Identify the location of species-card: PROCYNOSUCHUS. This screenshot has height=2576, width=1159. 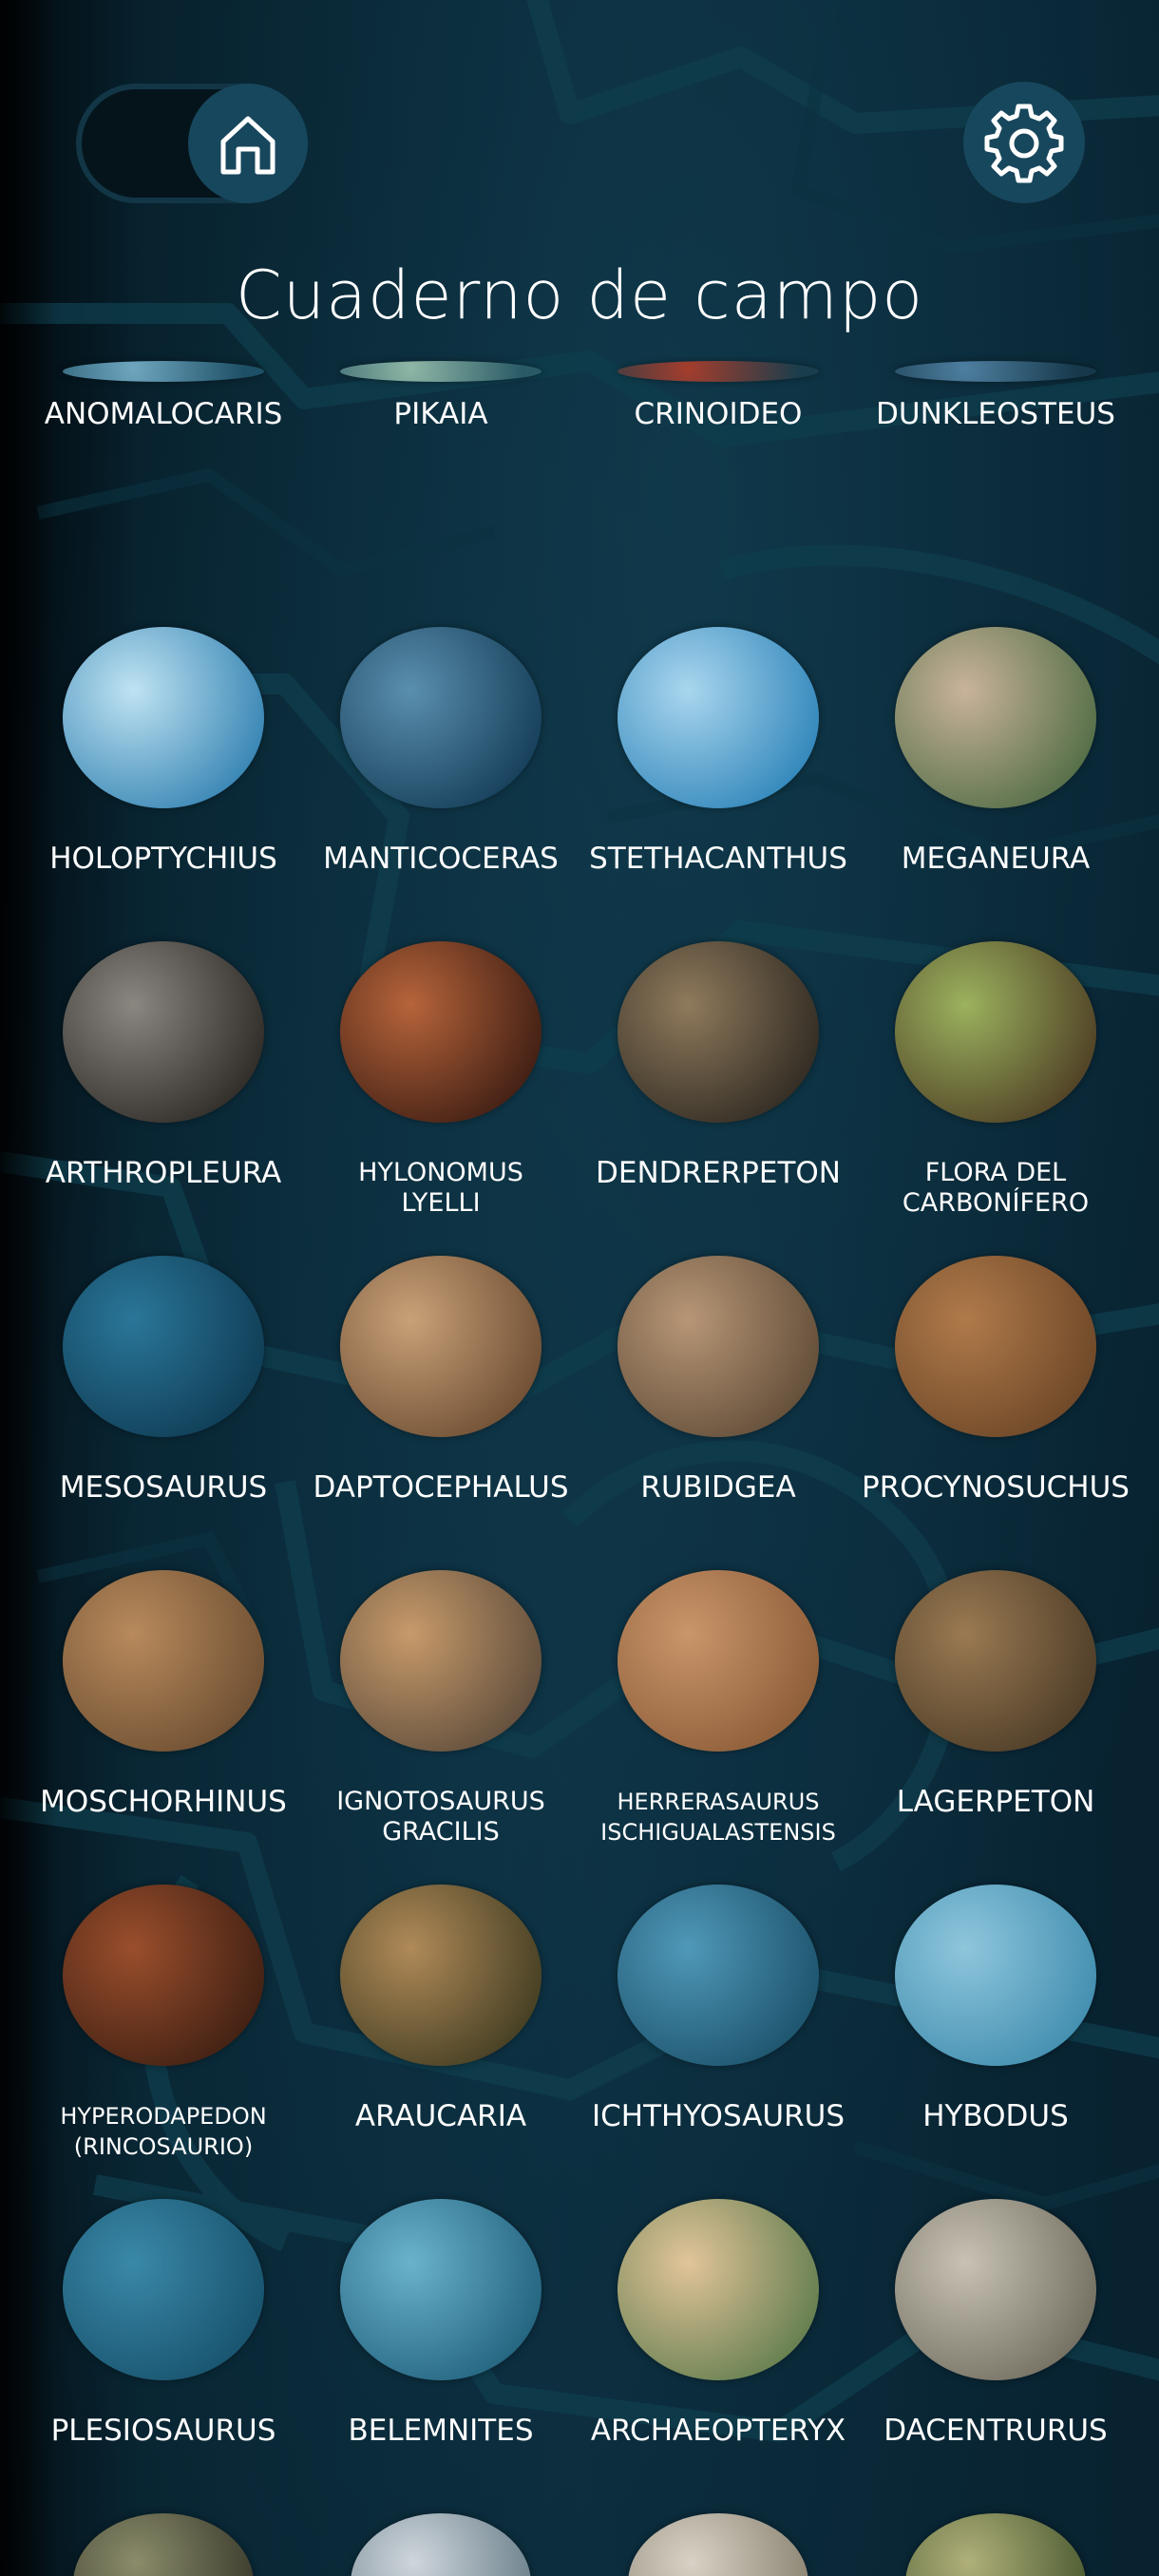
(995, 1313).